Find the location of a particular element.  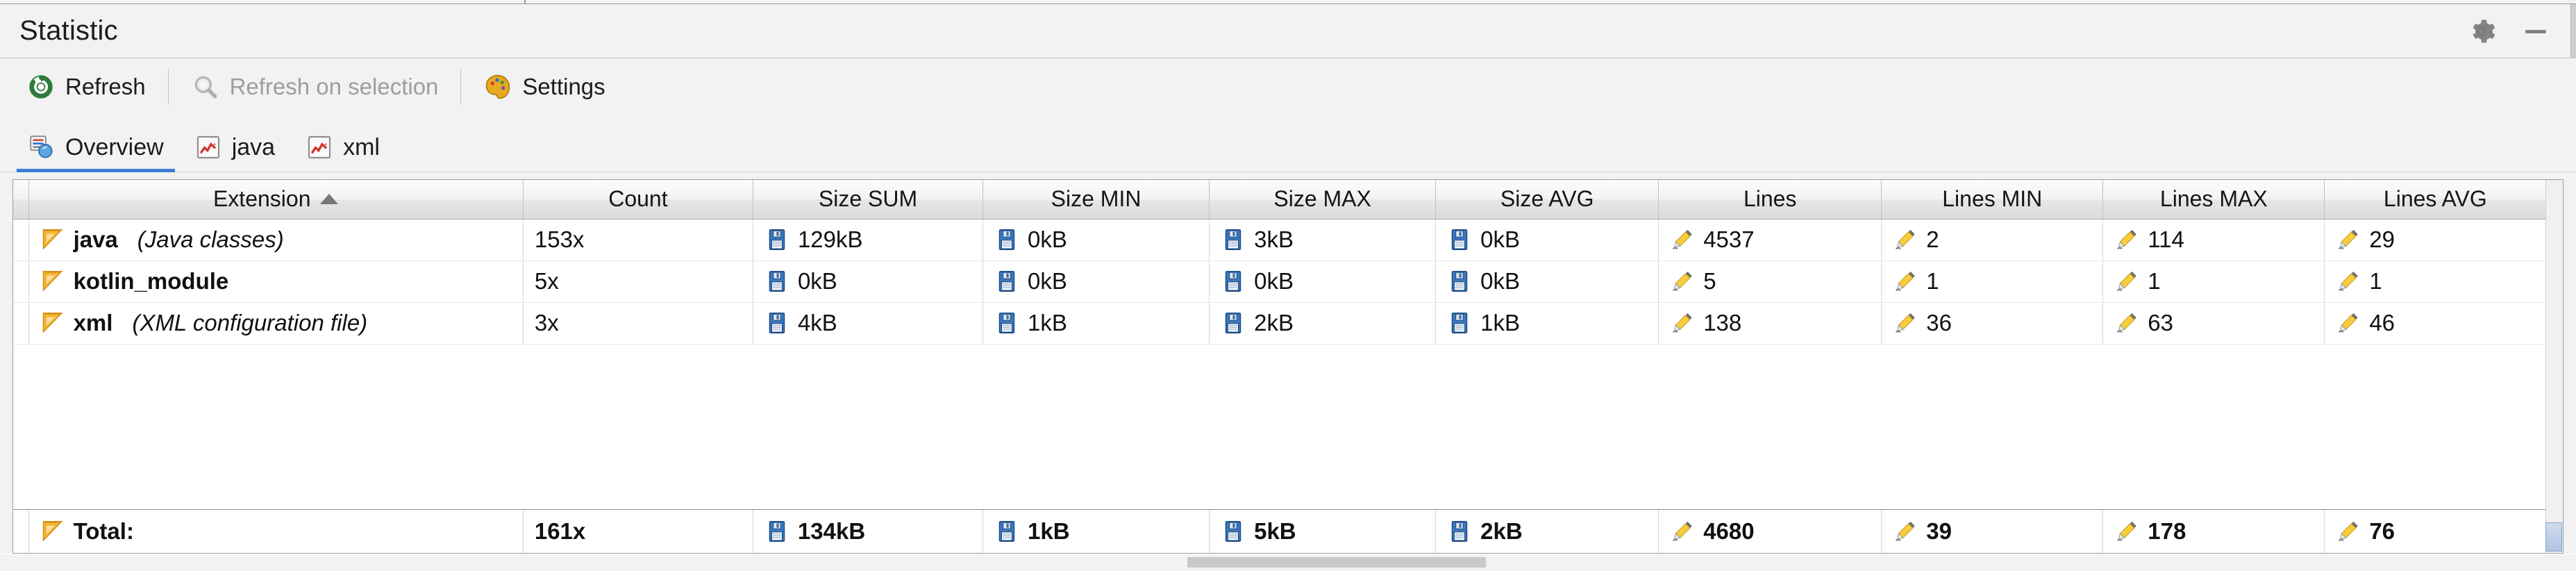

toolbar-separator is located at coordinates (168, 87).